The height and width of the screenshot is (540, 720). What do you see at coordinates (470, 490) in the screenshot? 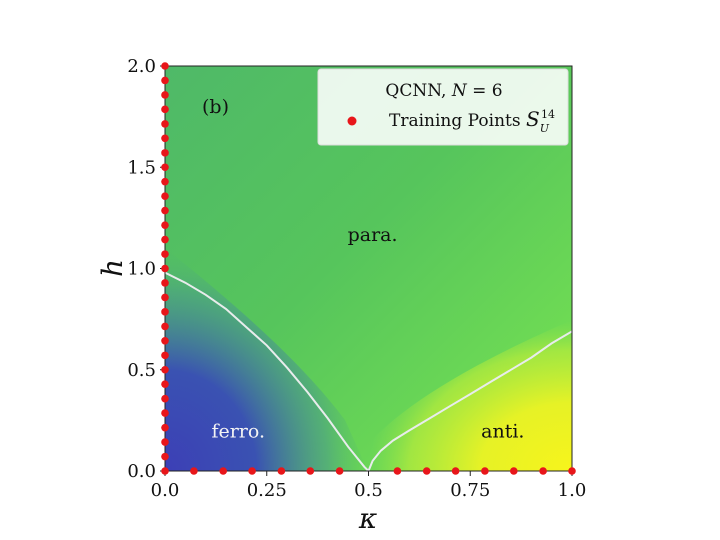
I see `x-tick-label: 0.75` at bounding box center [470, 490].